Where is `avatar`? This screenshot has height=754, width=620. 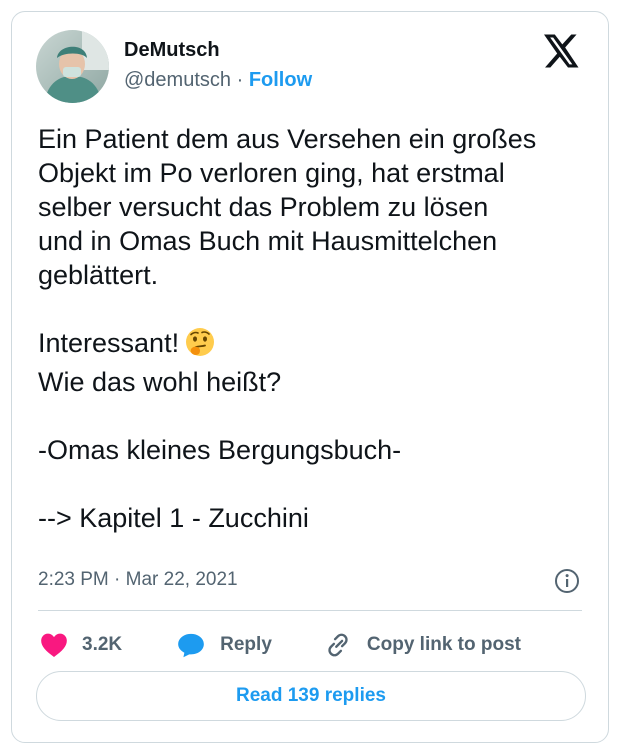
avatar is located at coordinates (72, 66).